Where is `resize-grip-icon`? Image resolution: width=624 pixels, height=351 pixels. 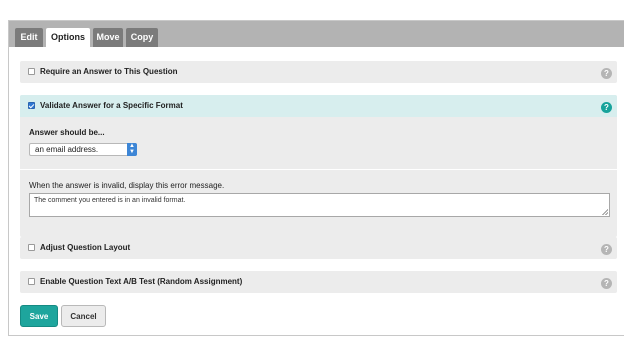 resize-grip-icon is located at coordinates (605, 212).